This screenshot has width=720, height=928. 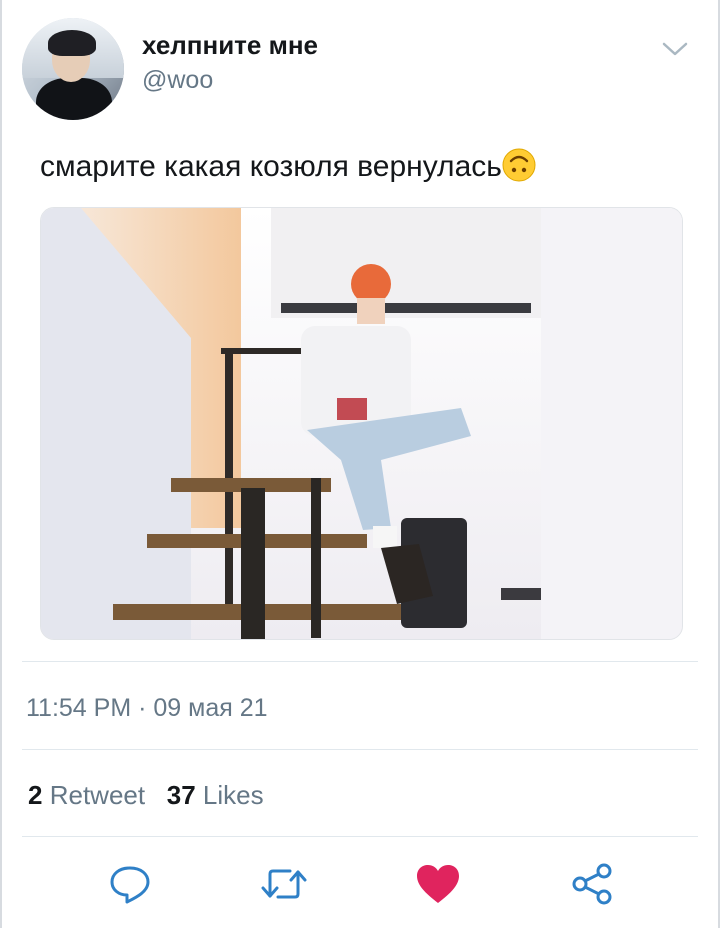 I want to click on like-button, so click(x=438, y=884).